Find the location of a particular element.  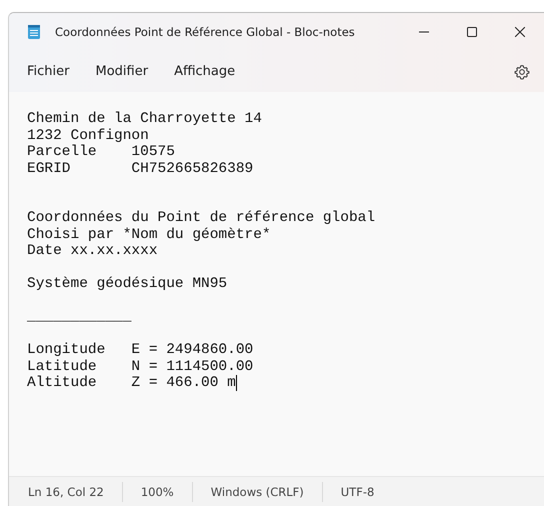

text-line: Altitude Z = 466.00 m is located at coordinates (132, 383).